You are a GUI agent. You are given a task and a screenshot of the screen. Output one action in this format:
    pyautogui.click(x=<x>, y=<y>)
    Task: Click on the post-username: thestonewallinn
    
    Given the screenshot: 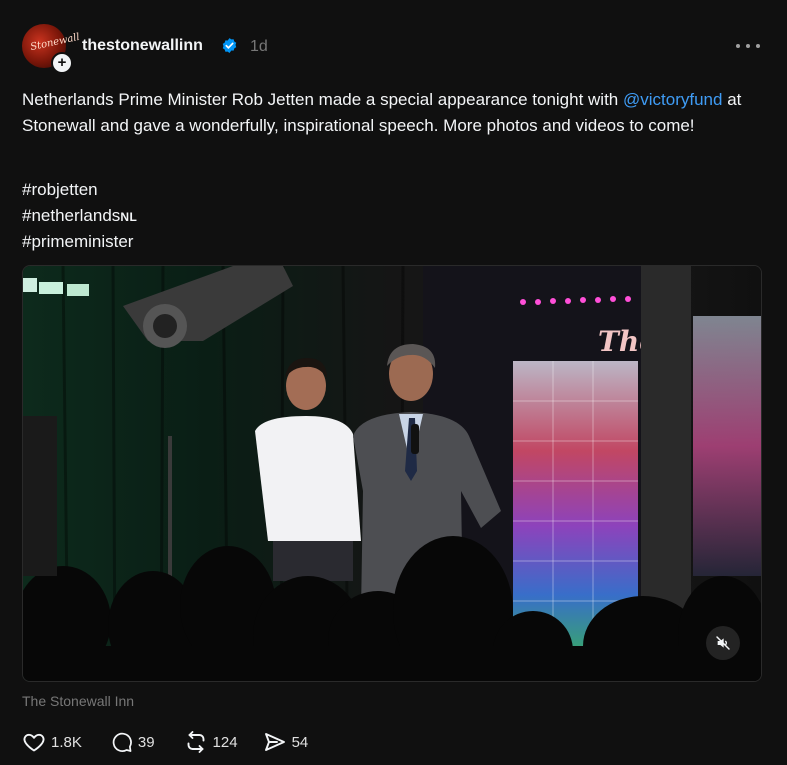 What is the action you would take?
    pyautogui.click(x=142, y=46)
    